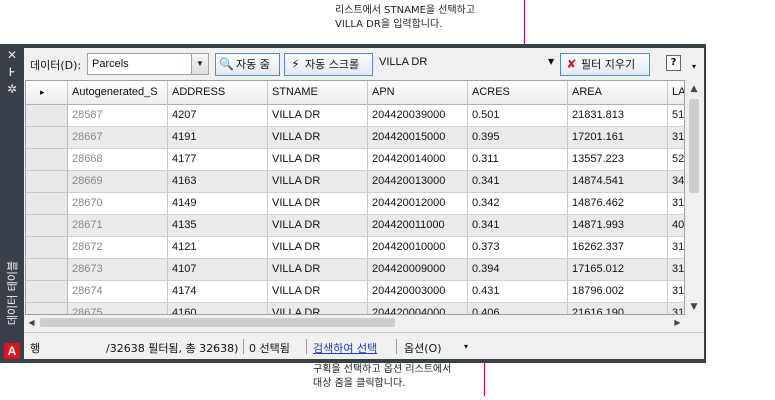  Describe the element at coordinates (418, 138) in the screenshot. I see `table-cell: 204420015000` at that location.